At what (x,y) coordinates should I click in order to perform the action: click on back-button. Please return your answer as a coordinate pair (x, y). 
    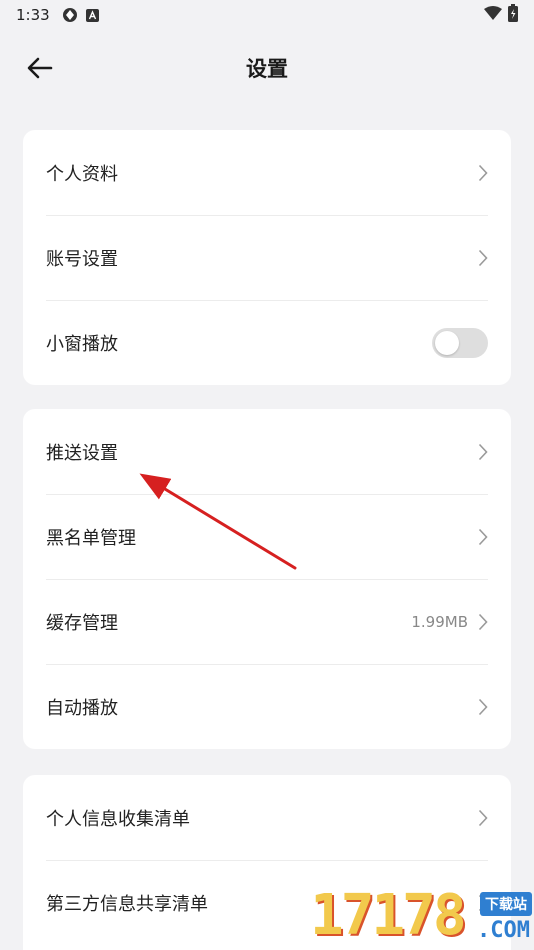
    Looking at the image, I should click on (40, 68).